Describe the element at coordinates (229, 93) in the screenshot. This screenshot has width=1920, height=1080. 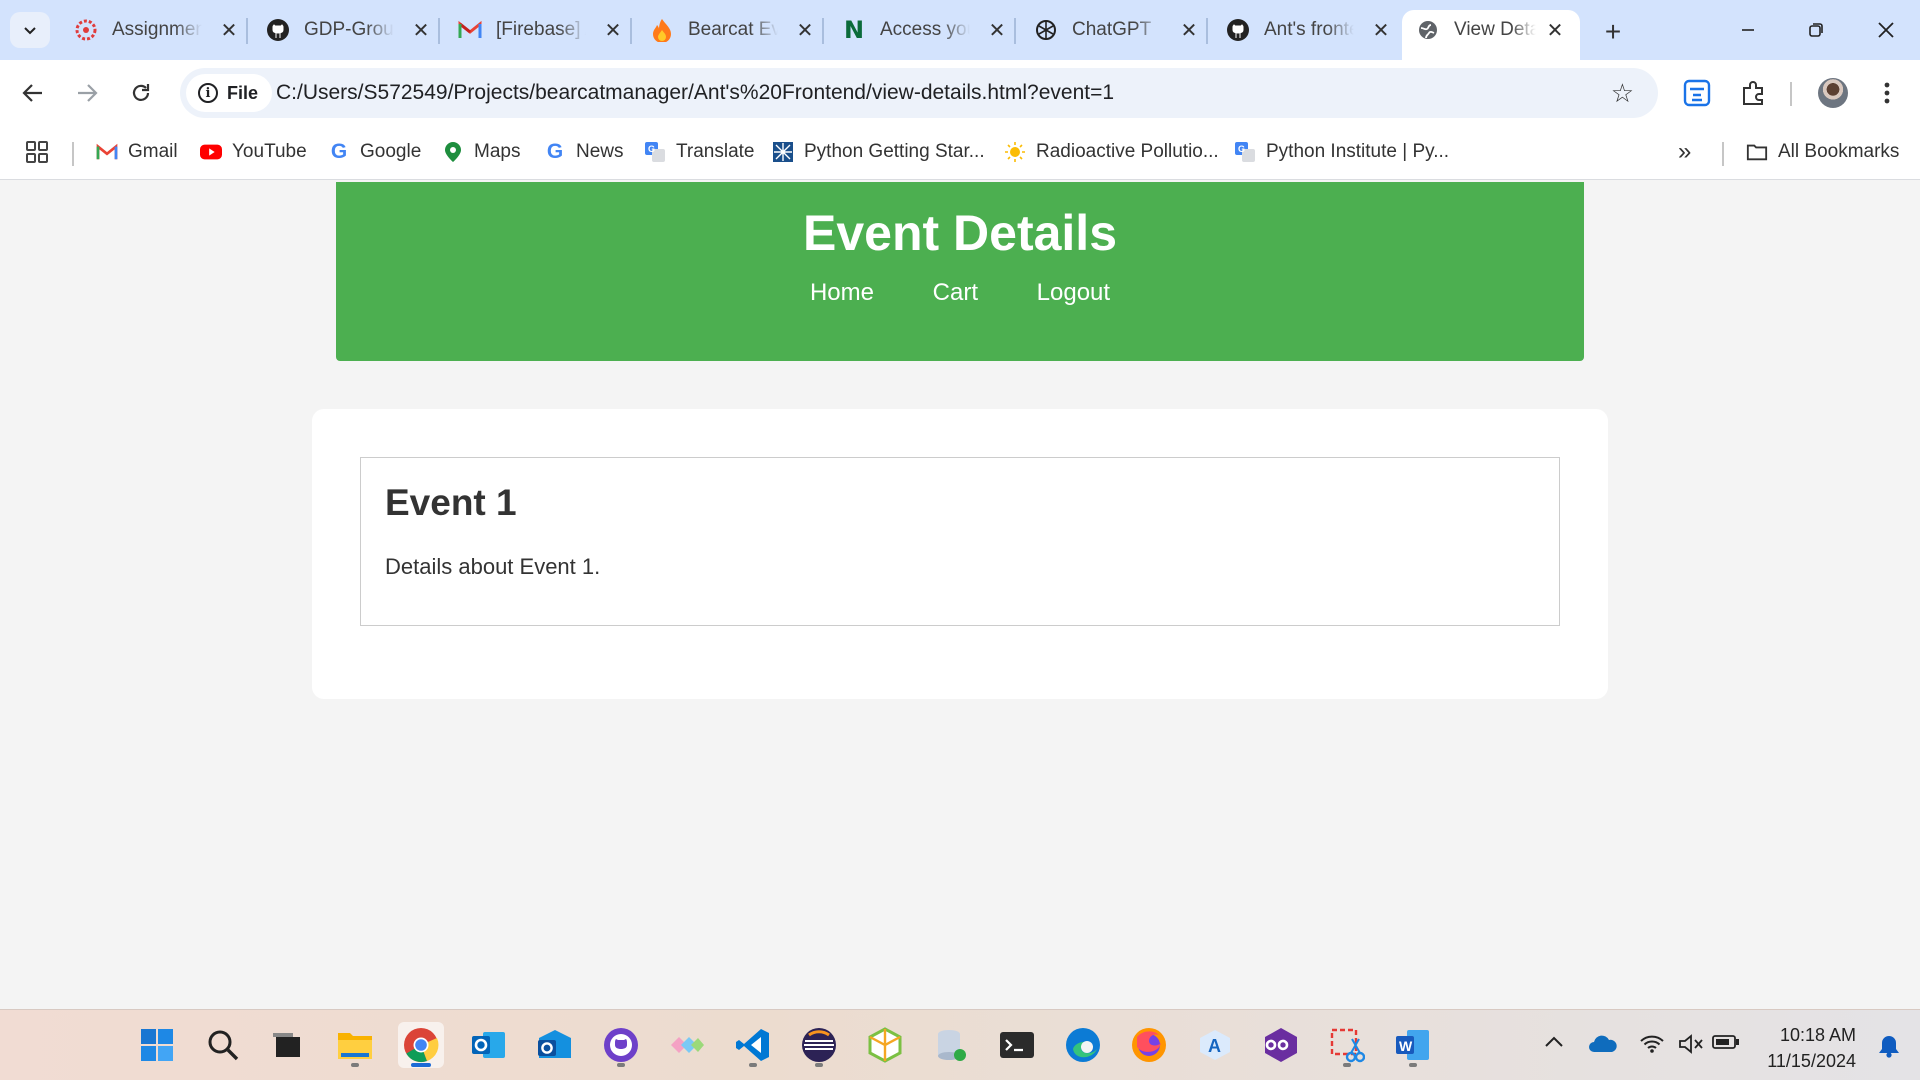
I see `site-info-chip: i File` at that location.